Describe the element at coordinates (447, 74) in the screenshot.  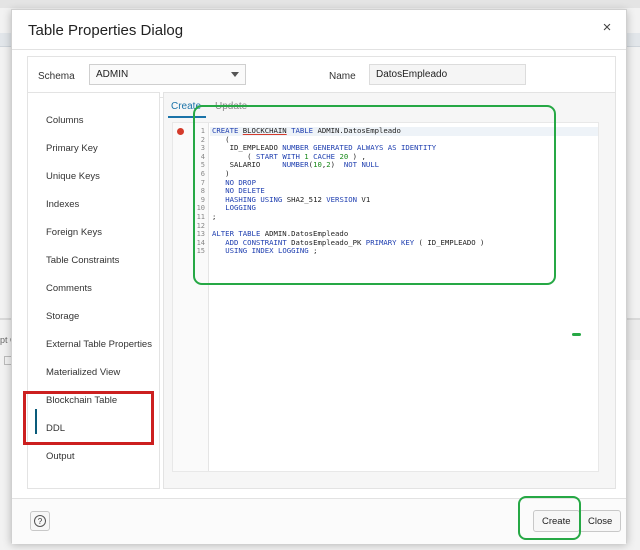
I see `name-field: DatosEmpleado` at that location.